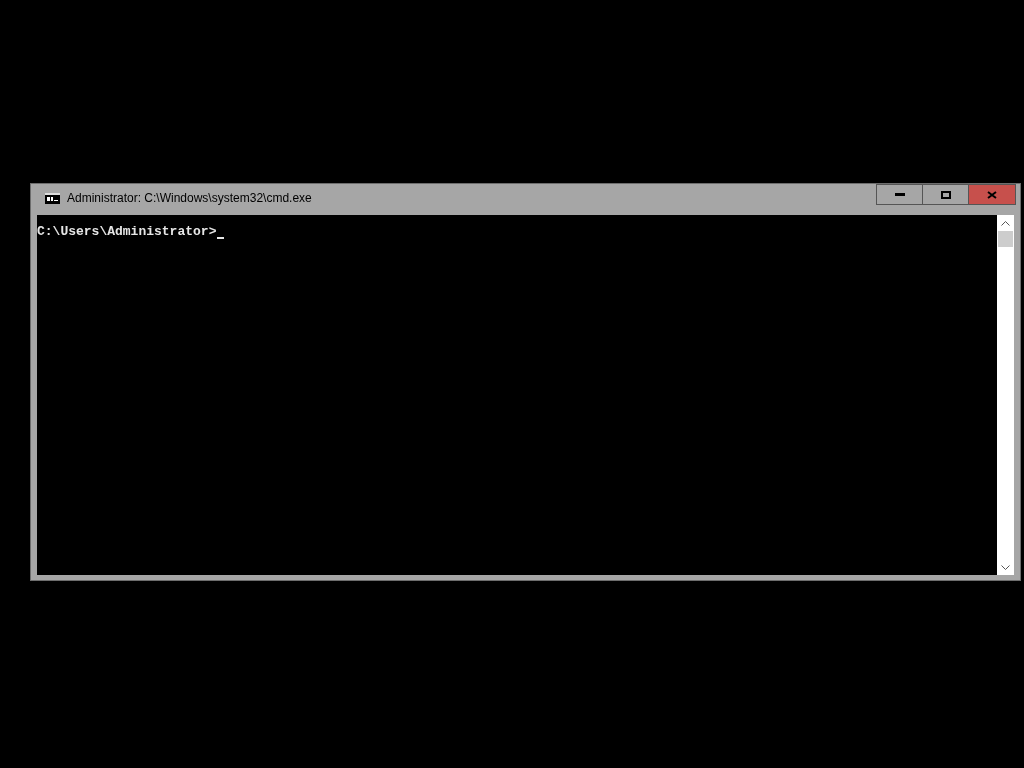 The height and width of the screenshot is (768, 1024). I want to click on command-prompt: C:\Users\Administrator>, so click(127, 232).